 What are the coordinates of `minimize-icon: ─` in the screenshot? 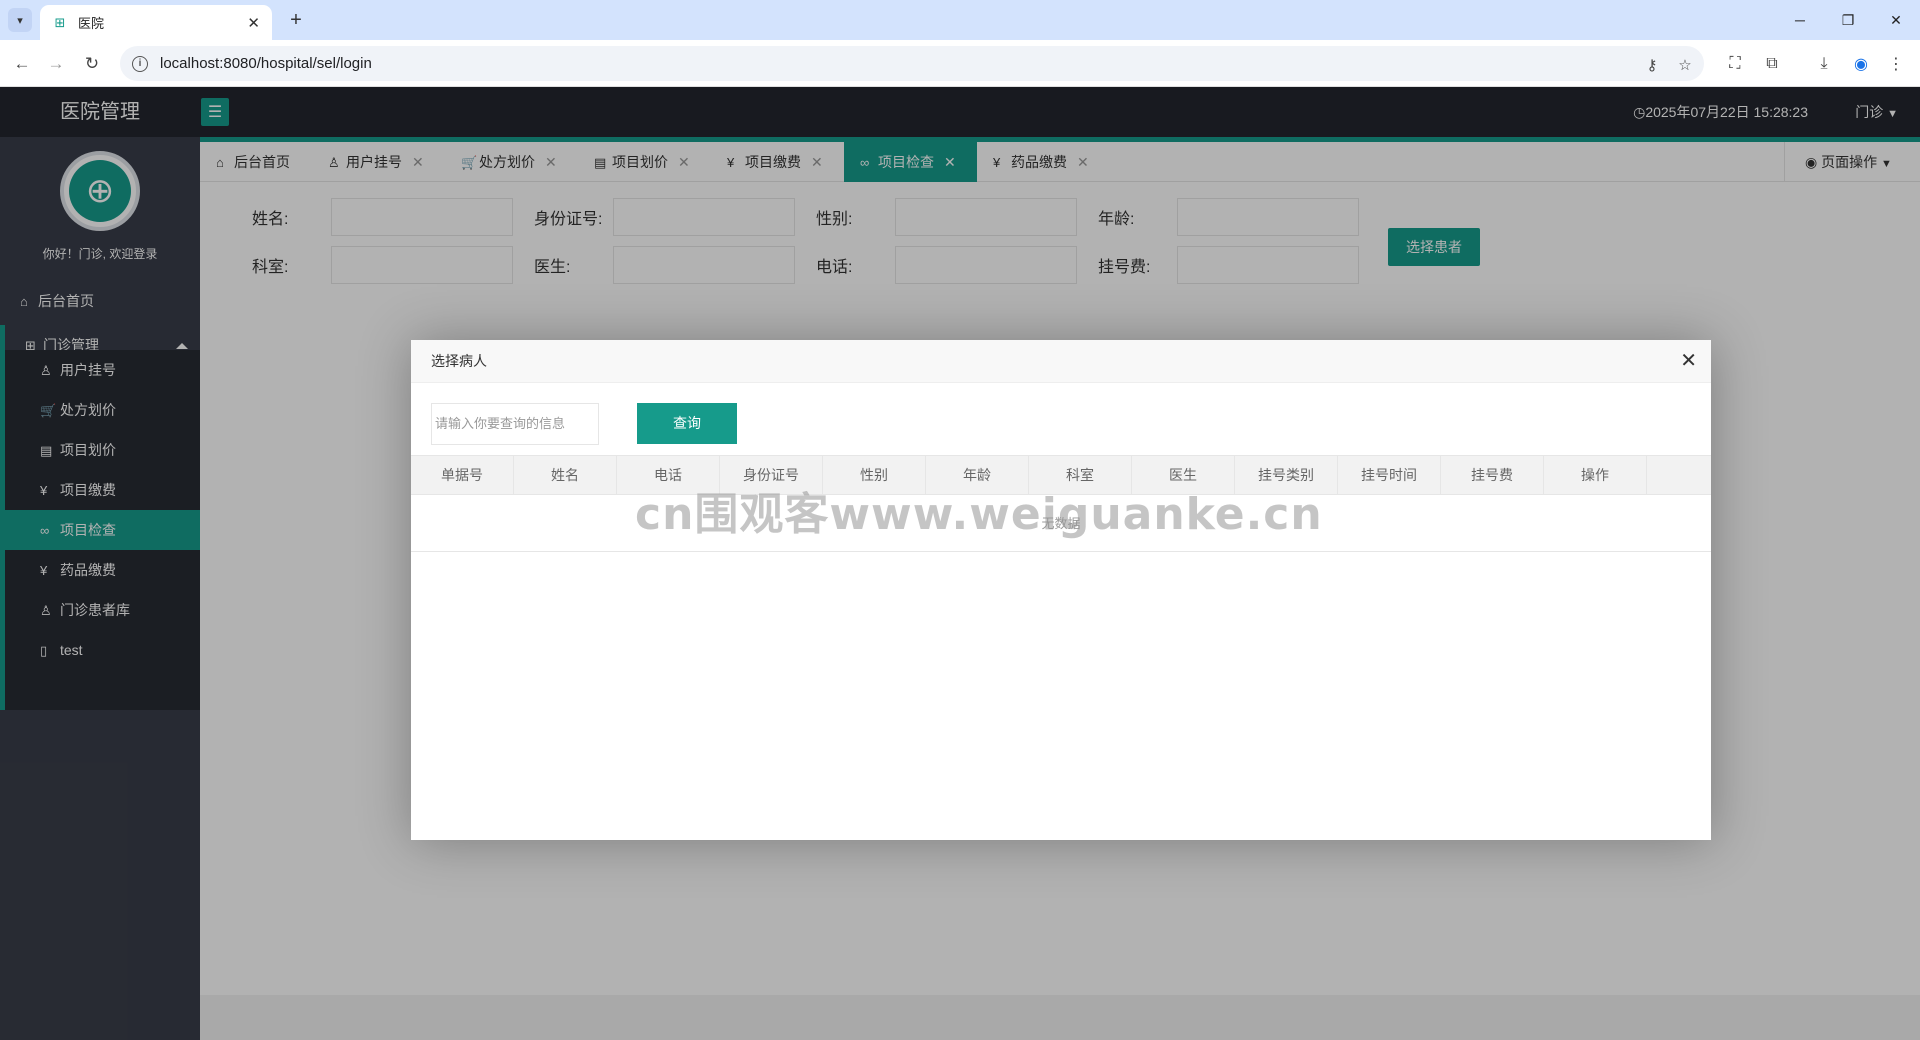 It's located at (1800, 20).